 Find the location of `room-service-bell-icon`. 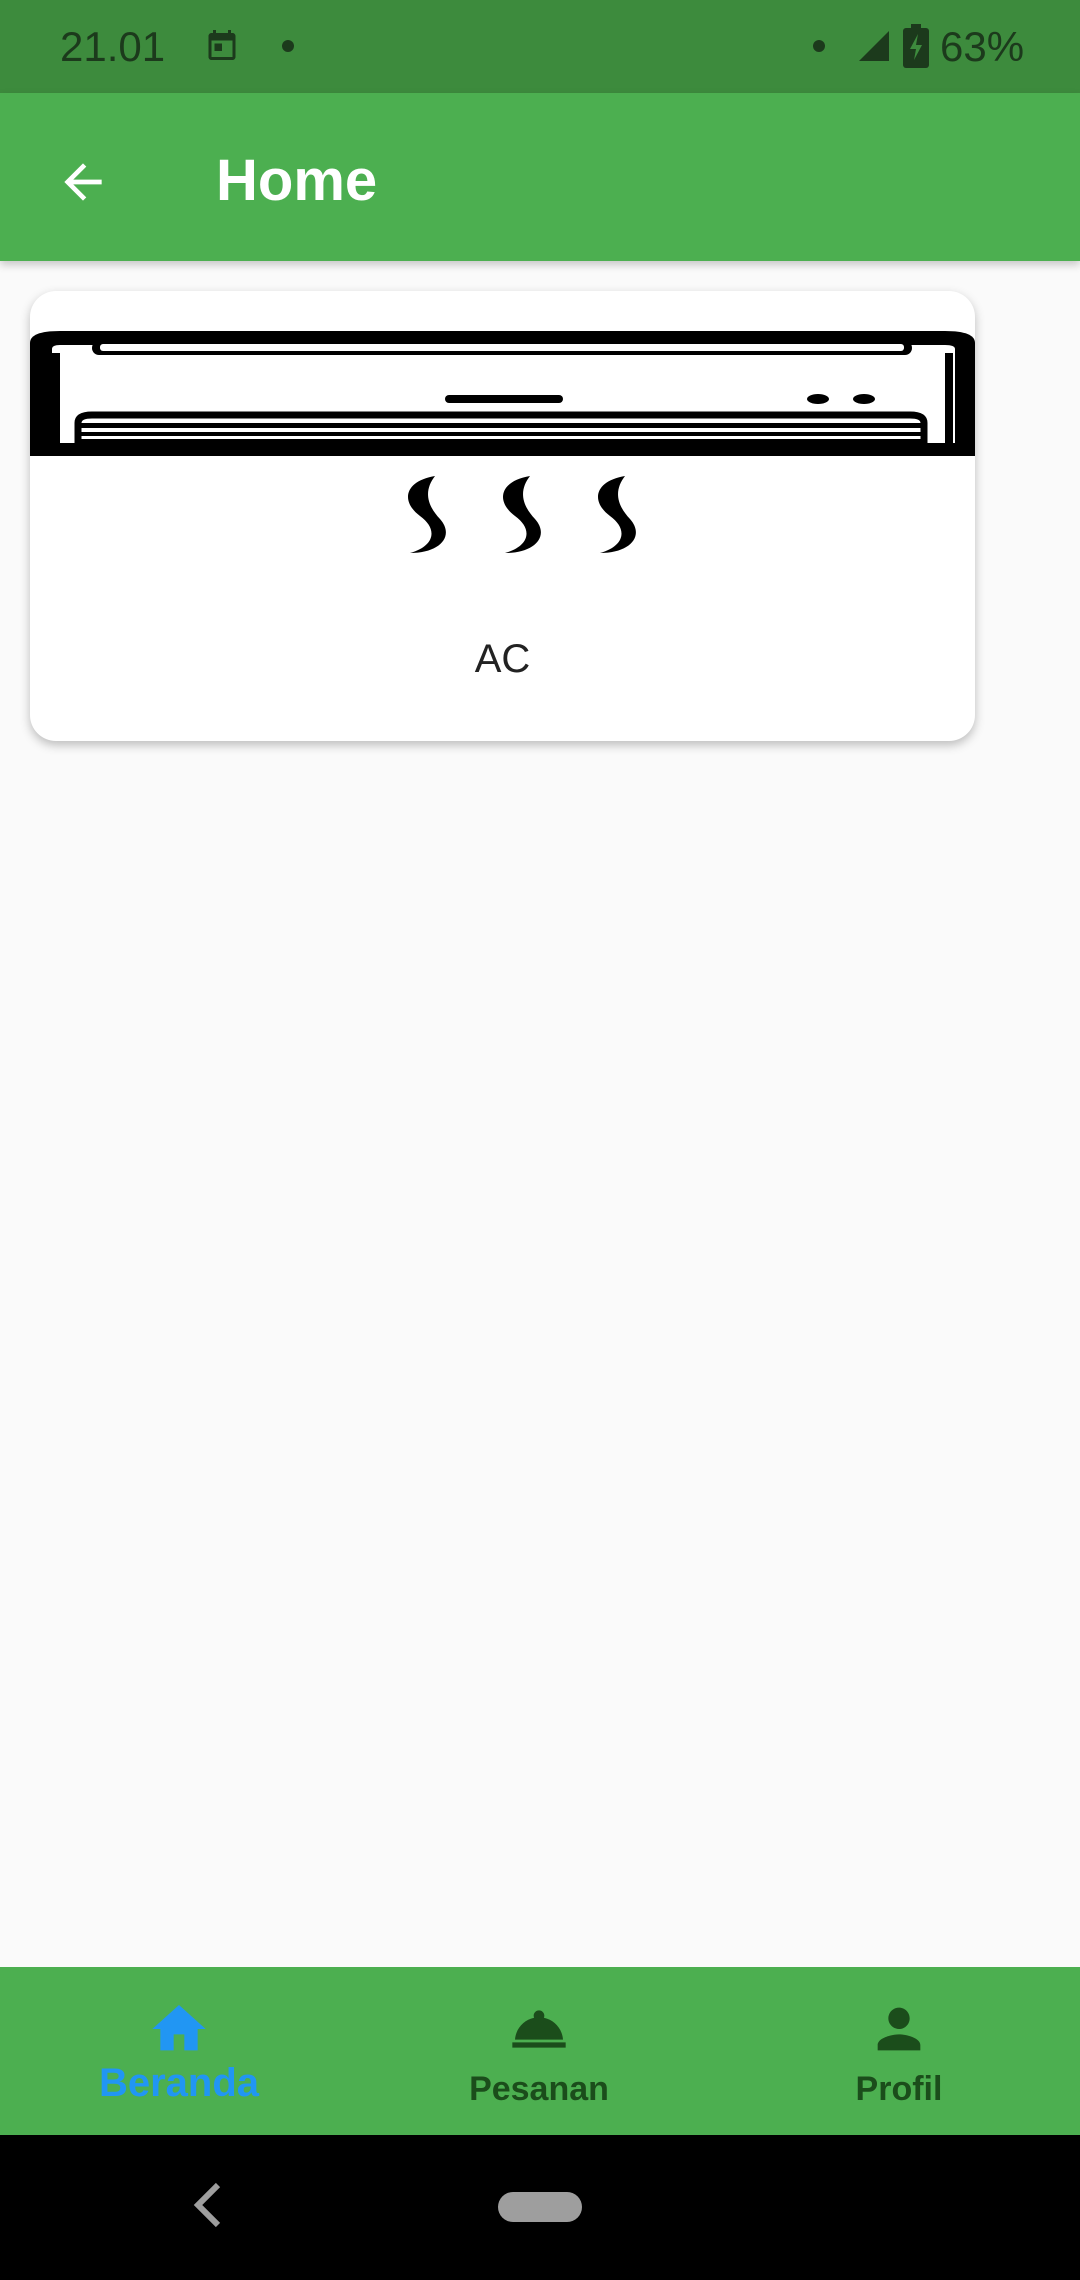

room-service-bell-icon is located at coordinates (539, 2029).